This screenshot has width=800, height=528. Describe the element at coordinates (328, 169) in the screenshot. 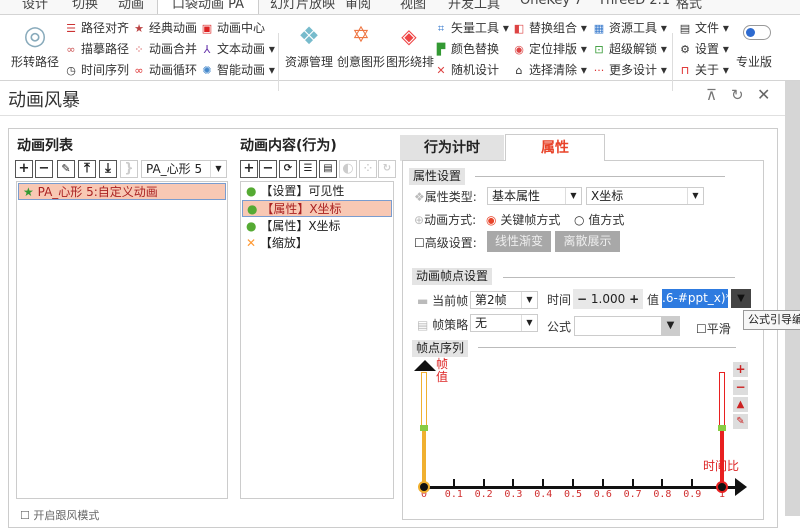

I see `copy-icon: ▤` at that location.